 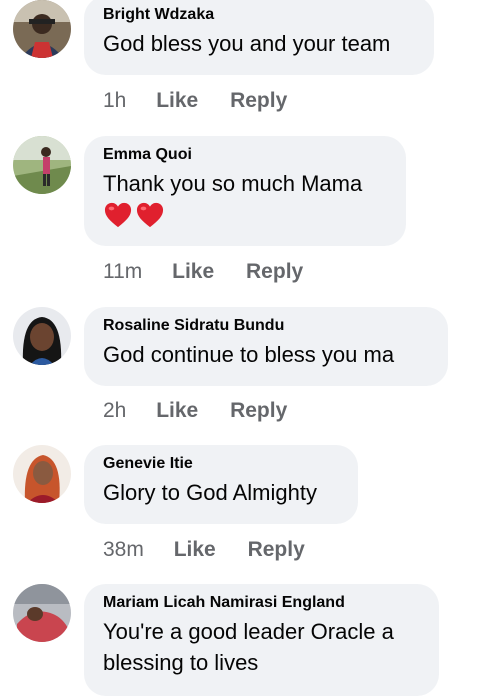 I want to click on comment-bubble: Genevie Itie Glory to God Almighty, so click(x=221, y=484).